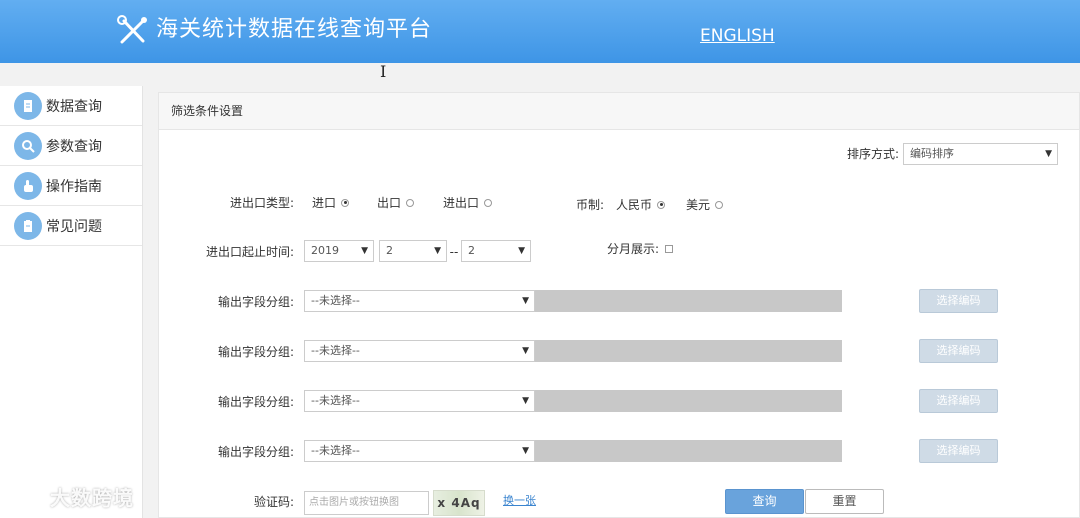 This screenshot has width=1080, height=518. Describe the element at coordinates (273, 502) in the screenshot. I see `captcha-label: 验证码:` at that location.